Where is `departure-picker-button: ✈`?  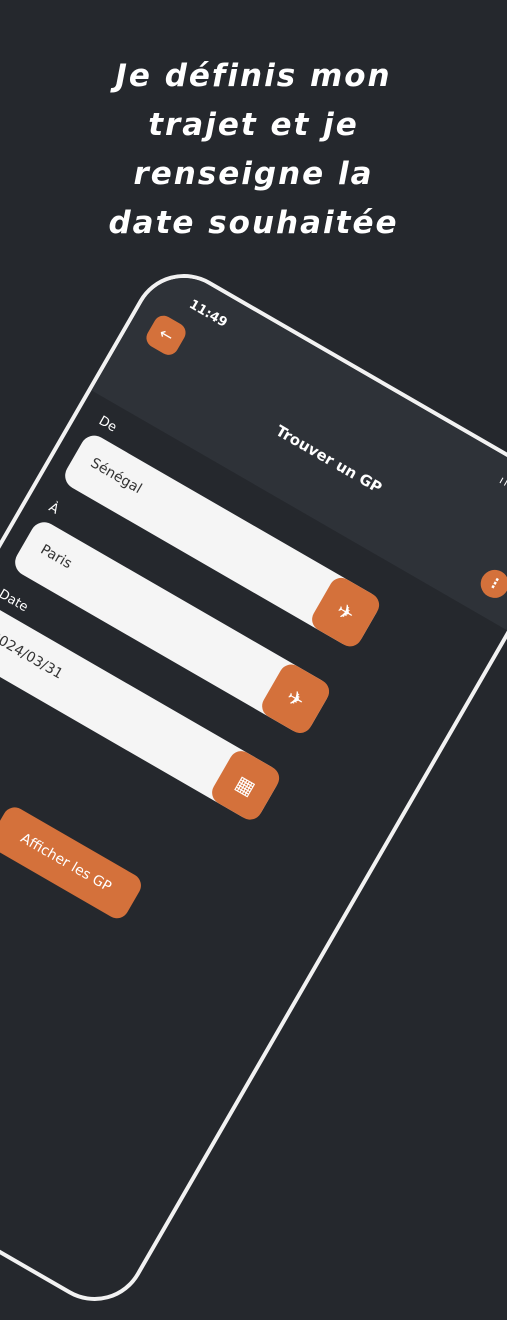 departure-picker-button: ✈ is located at coordinates (345, 612).